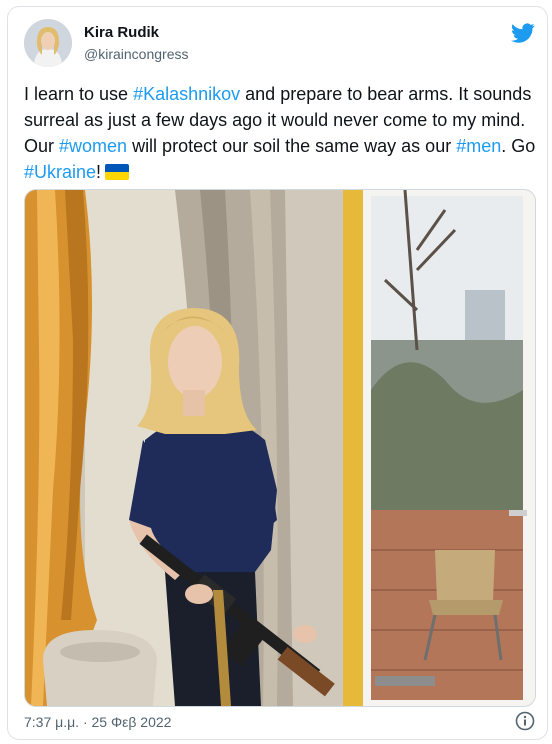  Describe the element at coordinates (136, 54) in the screenshot. I see `author-handle: @kiraincongress` at that location.